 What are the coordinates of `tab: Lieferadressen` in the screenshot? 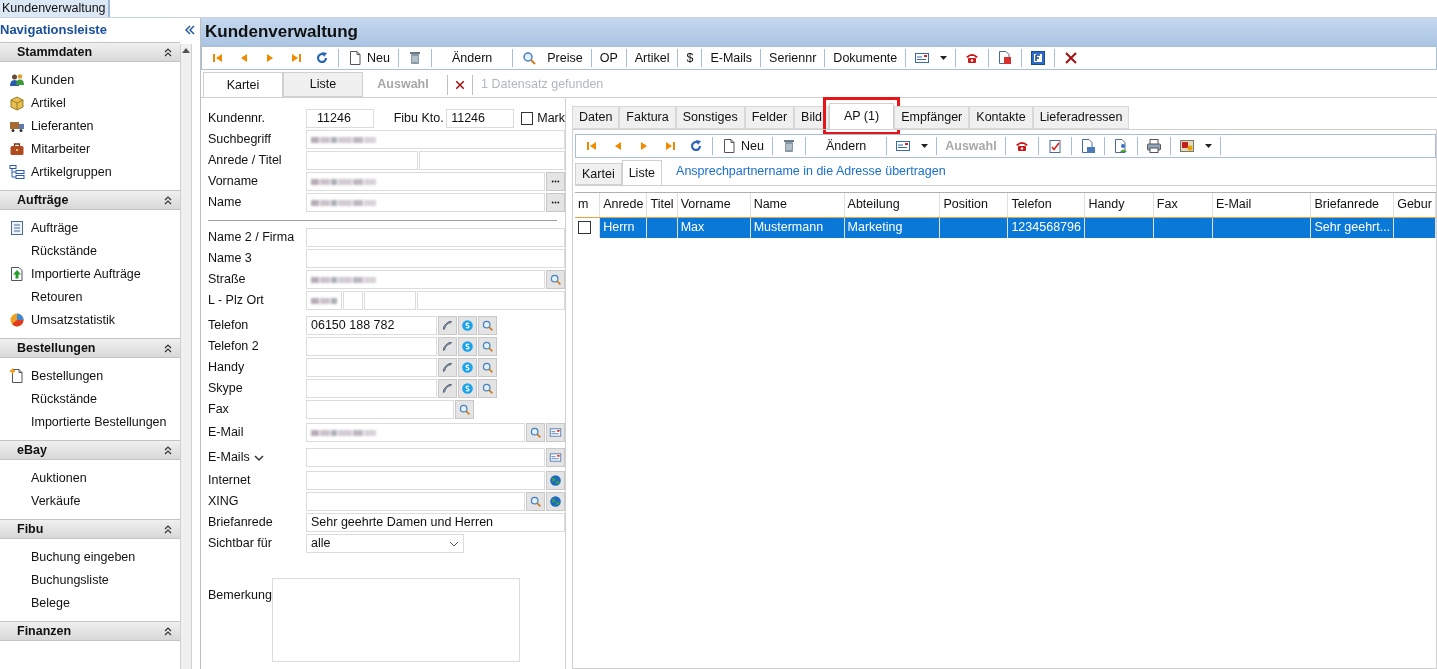 It's located at (1081, 117).